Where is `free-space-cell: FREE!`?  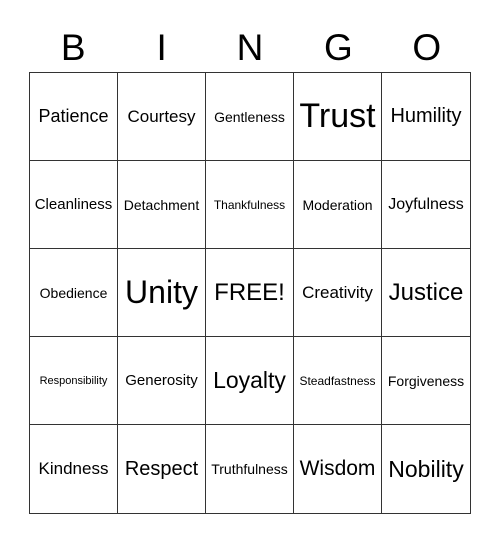 free-space-cell: FREE! is located at coordinates (250, 293).